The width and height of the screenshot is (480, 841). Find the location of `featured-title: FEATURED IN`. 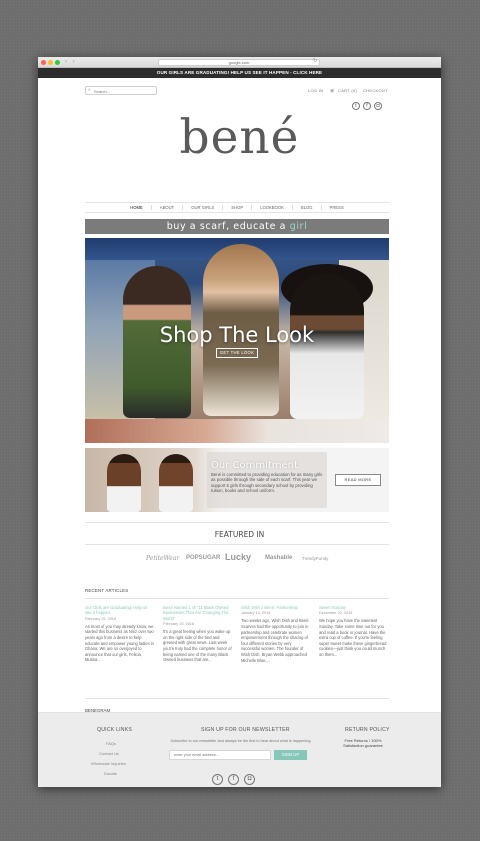

featured-title: FEATURED IN is located at coordinates (239, 534).